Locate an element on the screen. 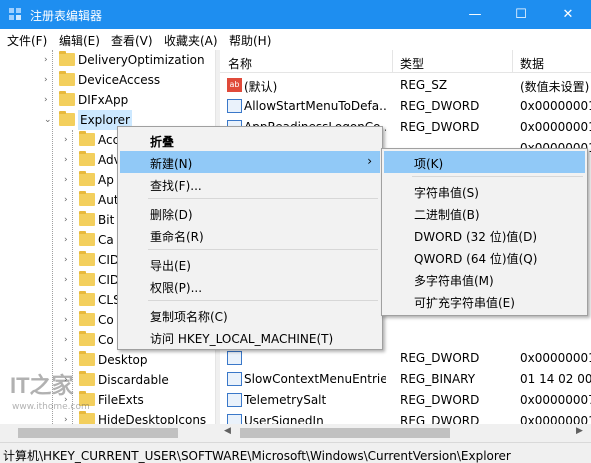 This screenshot has height=463, width=591. tree-node-label: Ca is located at coordinates (106, 240).